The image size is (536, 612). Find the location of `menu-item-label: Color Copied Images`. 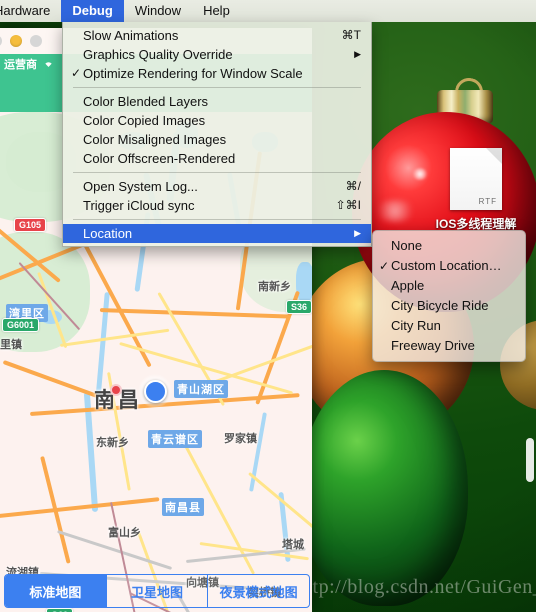

menu-item-label: Color Copied Images is located at coordinates (144, 120).